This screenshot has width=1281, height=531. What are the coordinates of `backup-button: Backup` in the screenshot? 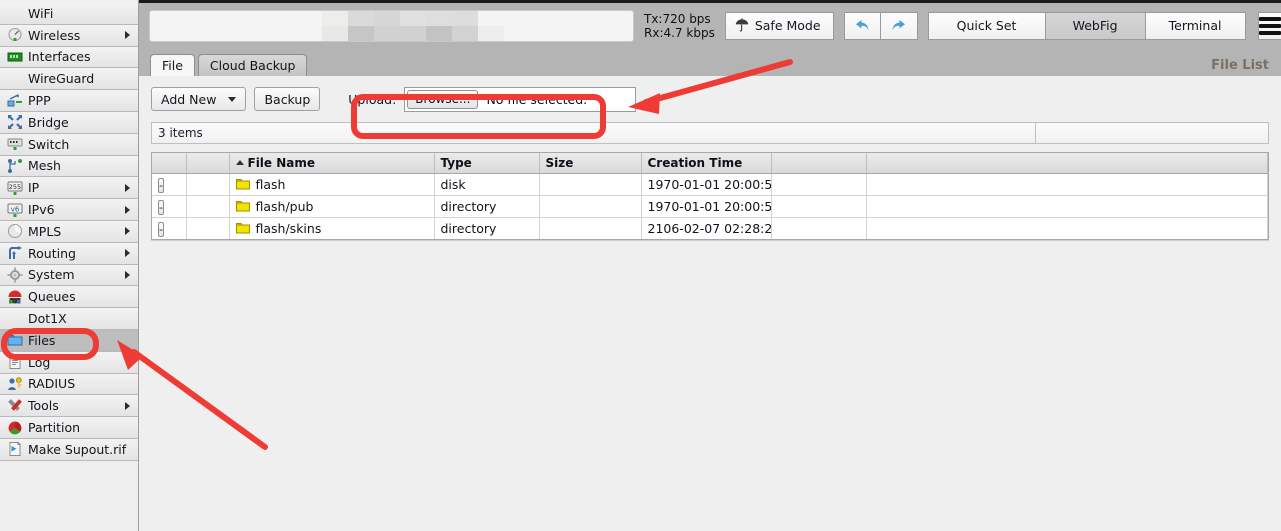 It's located at (287, 99).